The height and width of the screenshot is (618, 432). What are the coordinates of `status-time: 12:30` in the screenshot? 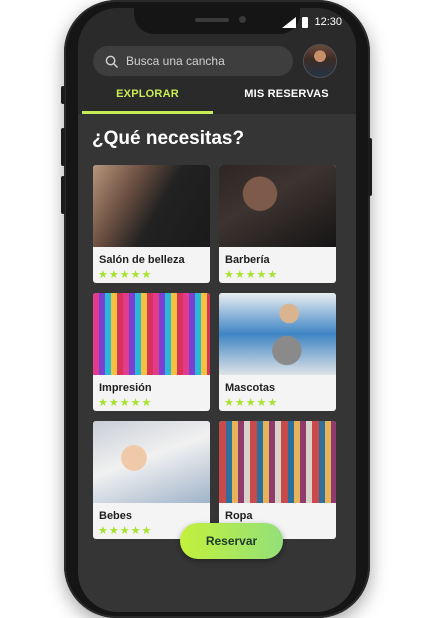 It's located at (328, 22).